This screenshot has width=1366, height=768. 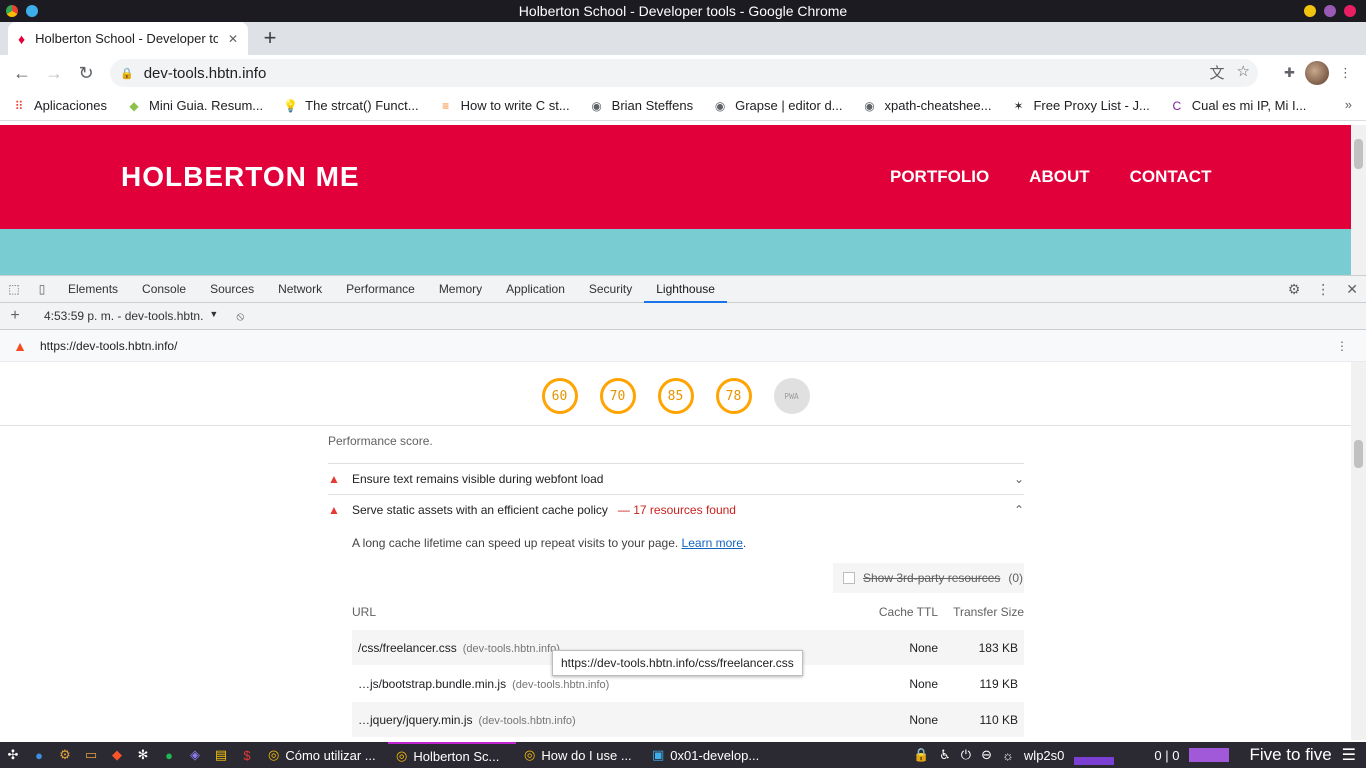 What do you see at coordinates (1358, 454) in the screenshot?
I see `report-scroll-thumb` at bounding box center [1358, 454].